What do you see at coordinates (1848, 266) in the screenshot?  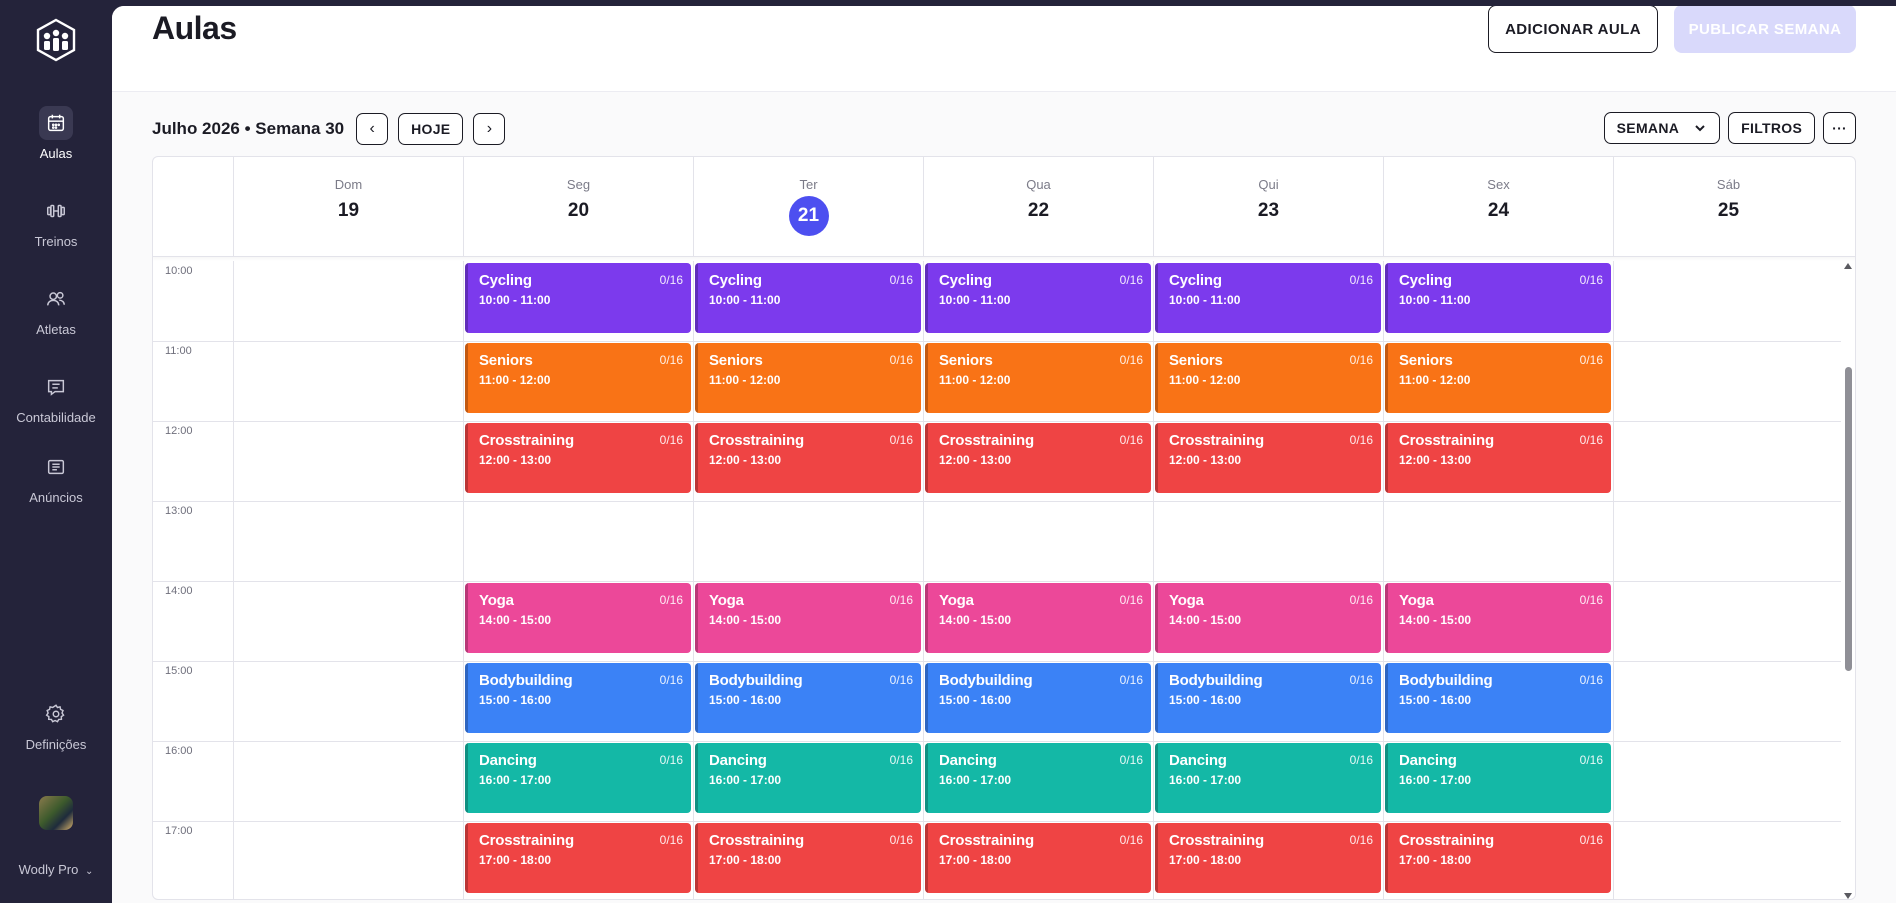 I see `scroll-up-icon` at bounding box center [1848, 266].